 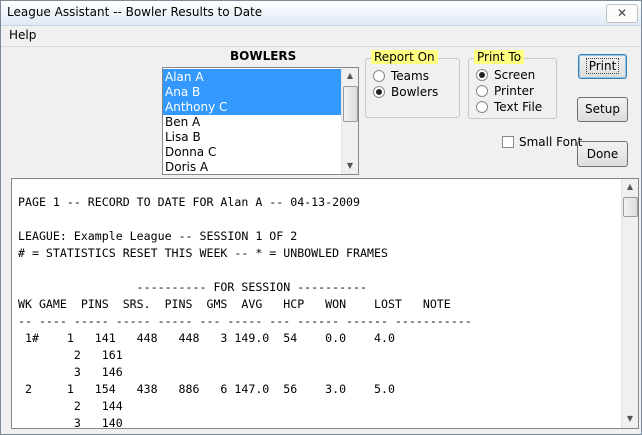 I want to click on radio-text-file-label: Text File, so click(x=518, y=107).